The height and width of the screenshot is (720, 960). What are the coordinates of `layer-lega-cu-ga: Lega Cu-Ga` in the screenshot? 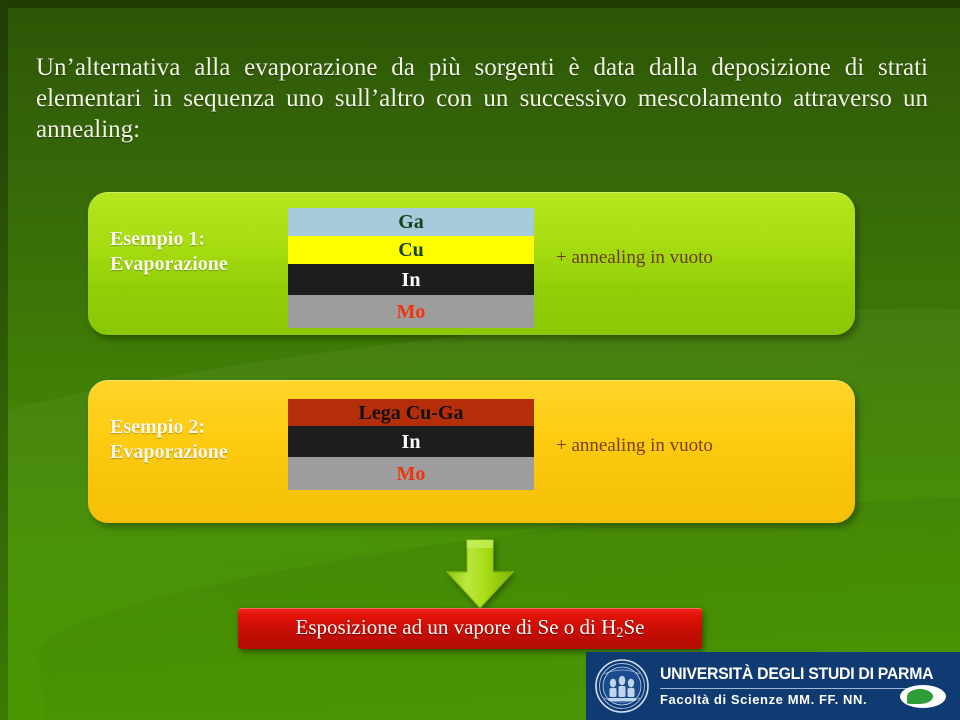 It's located at (411, 412).